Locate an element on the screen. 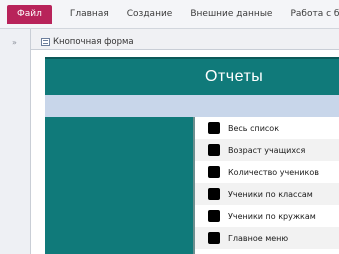  menu-item-label: Возраст учащихся is located at coordinates (267, 150).